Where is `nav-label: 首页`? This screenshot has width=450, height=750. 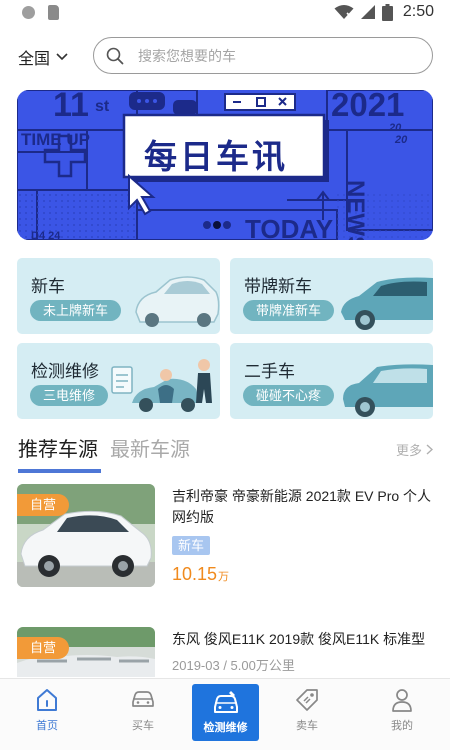
nav-label: 首页 is located at coordinates (47, 726).